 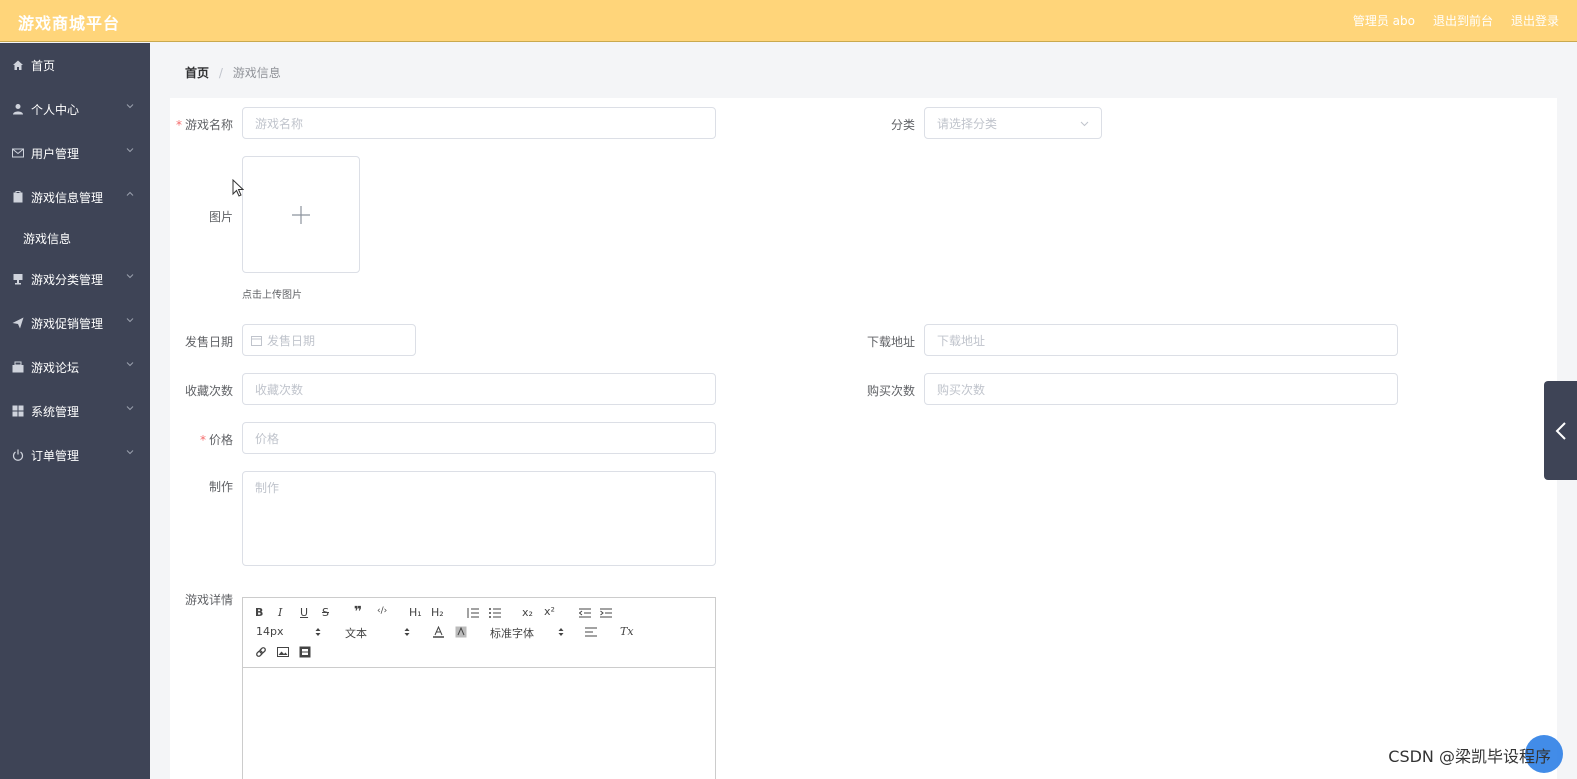 I want to click on bold-button: B, so click(x=259, y=612).